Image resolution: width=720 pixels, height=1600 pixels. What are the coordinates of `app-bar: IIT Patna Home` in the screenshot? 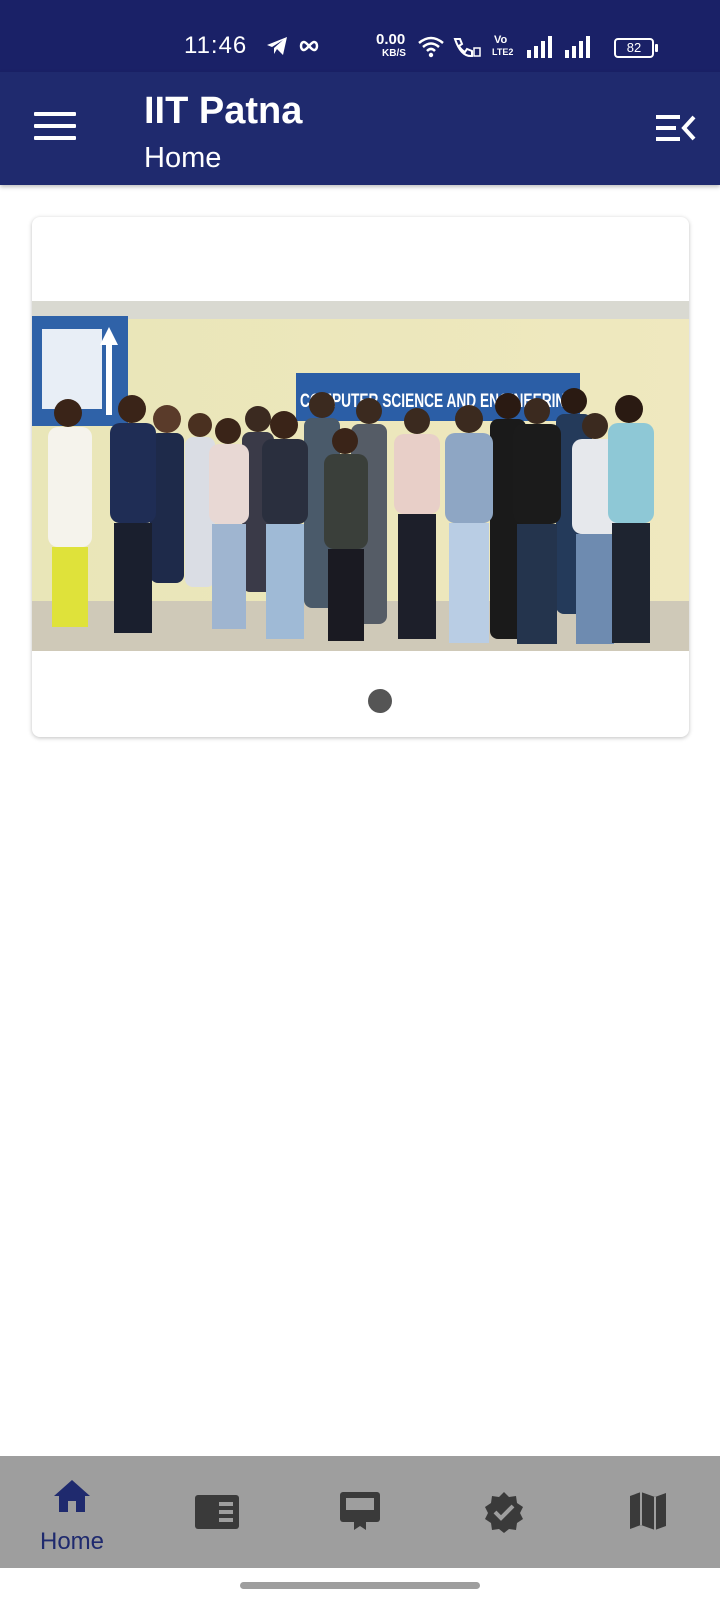 It's located at (360, 128).